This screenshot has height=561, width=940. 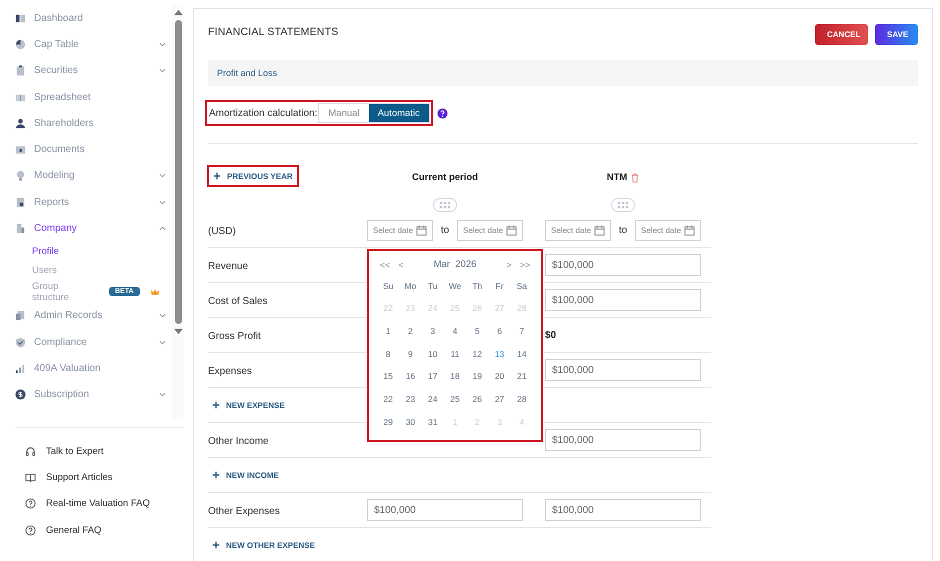 What do you see at coordinates (93, 149) in the screenshot?
I see `sidebar-item: Documents` at bounding box center [93, 149].